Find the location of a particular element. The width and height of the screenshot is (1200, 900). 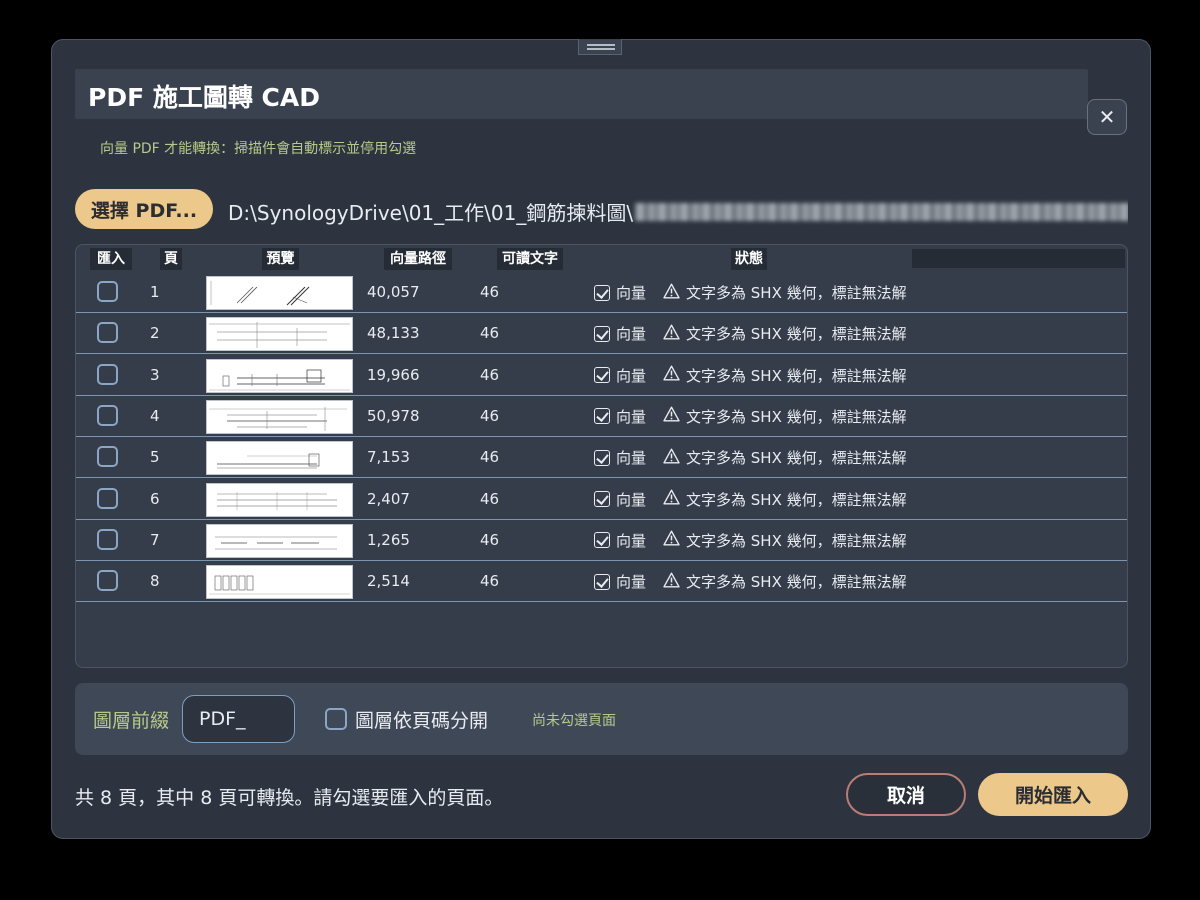

close-button: ✕ is located at coordinates (1107, 117).